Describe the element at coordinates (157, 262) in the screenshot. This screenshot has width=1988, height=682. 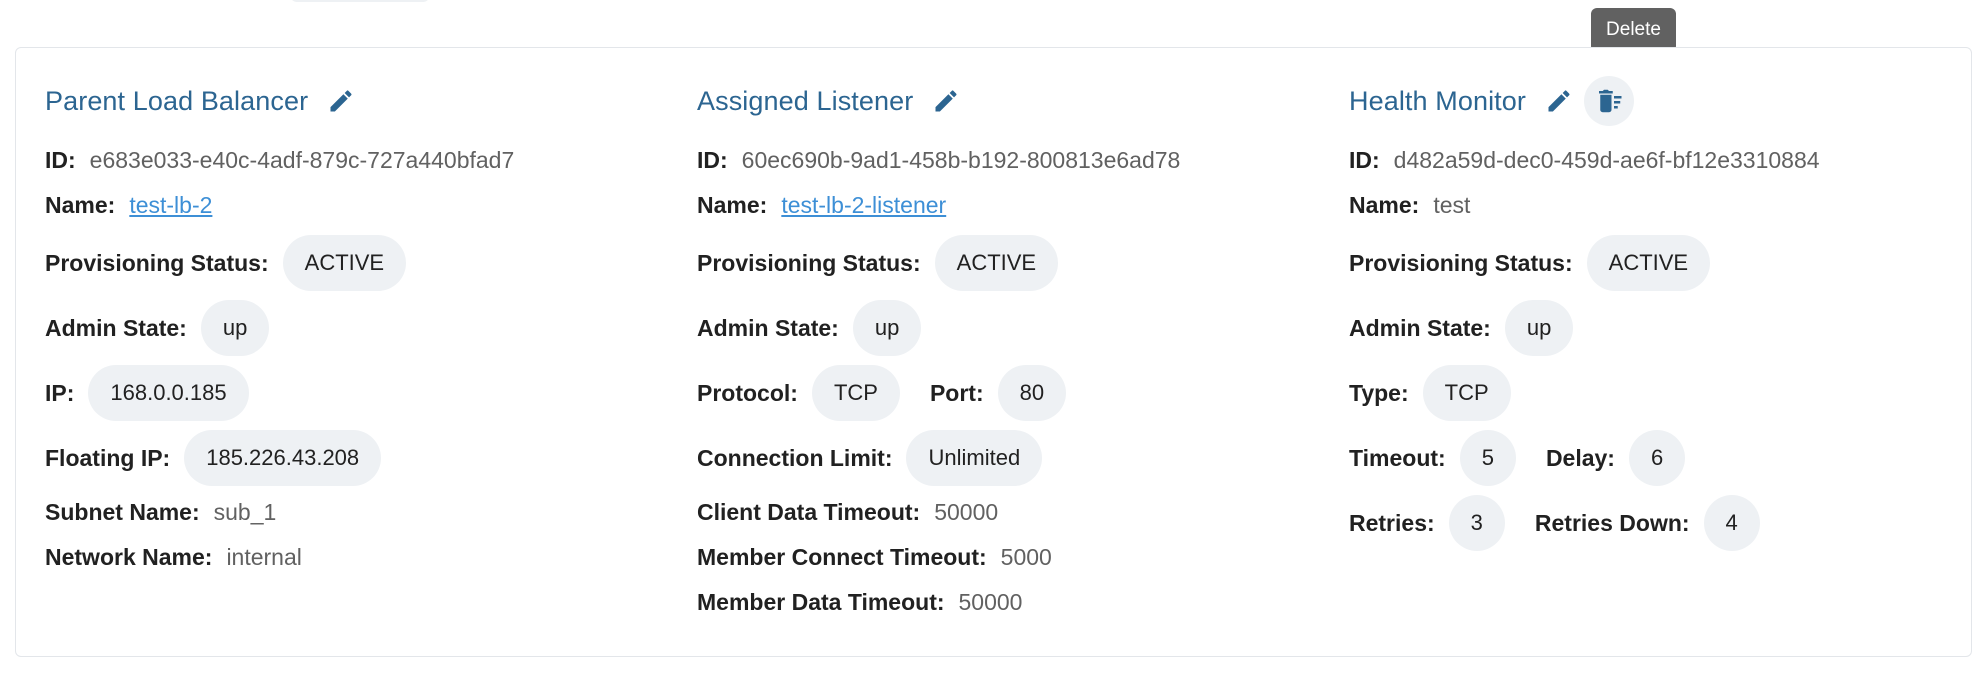
I see `lb-provisioning-label: Provisioning Status:` at that location.